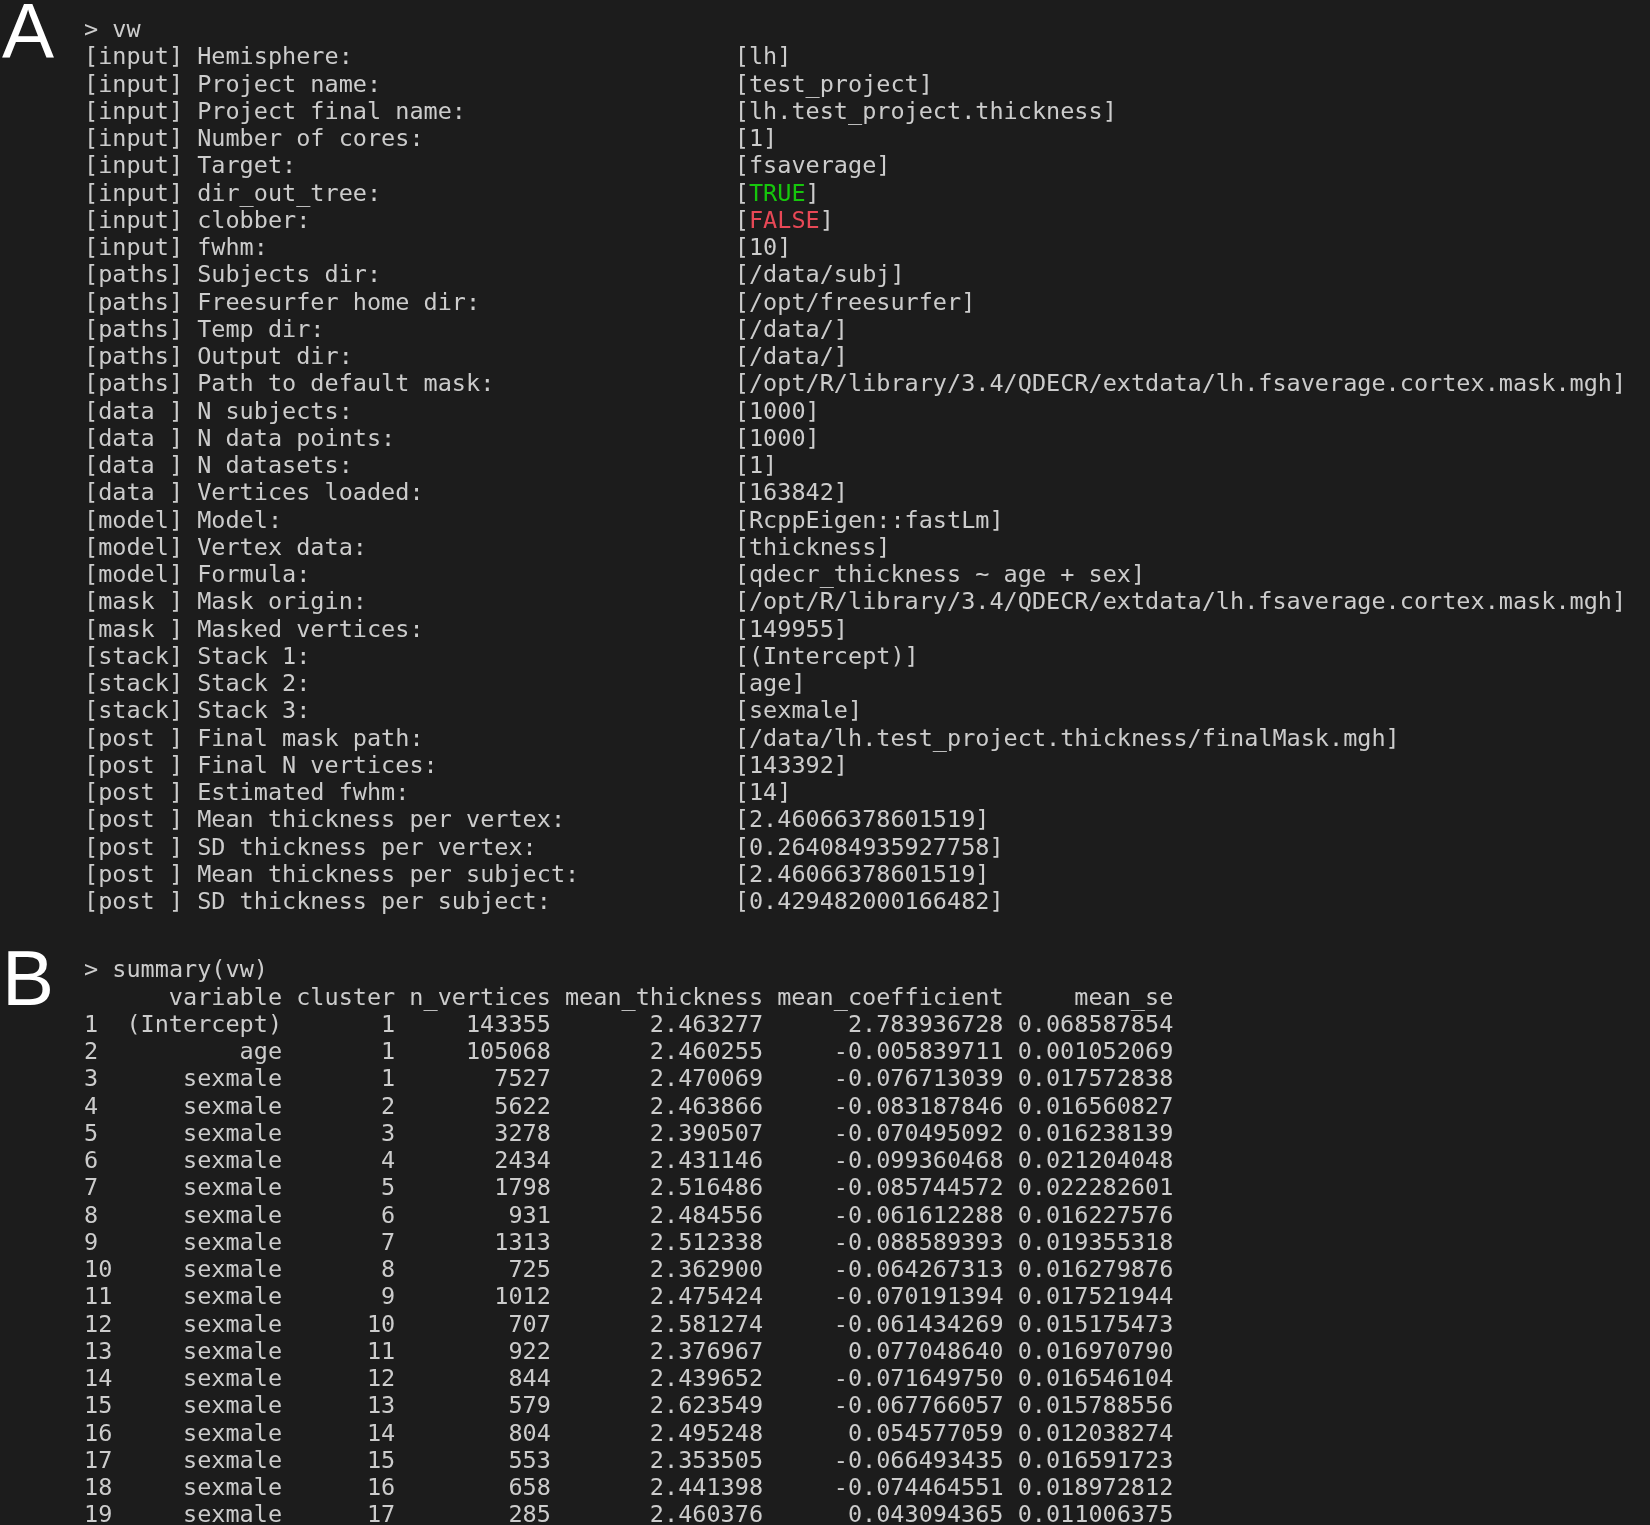 The height and width of the screenshot is (1525, 1650). Describe the element at coordinates (529, 1351) in the screenshot. I see `table-cell-text: 922` at that location.